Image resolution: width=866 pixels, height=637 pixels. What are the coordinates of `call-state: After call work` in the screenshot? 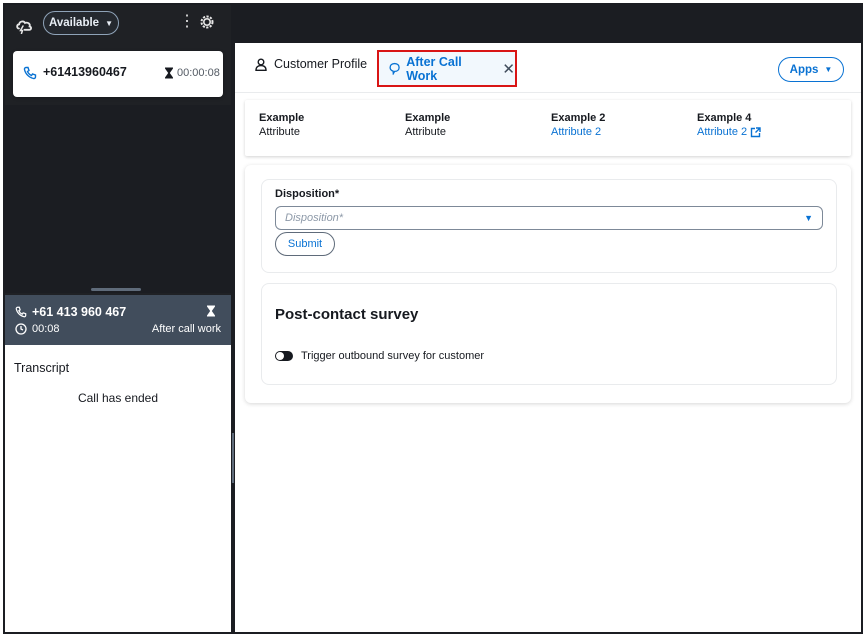 It's located at (186, 329).